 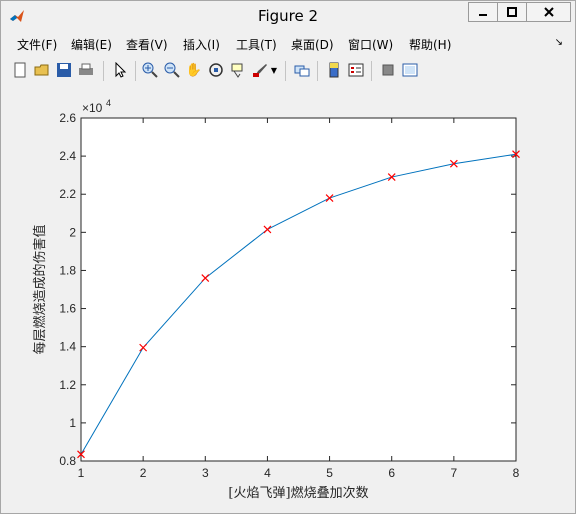 I want to click on open-file-icon, so click(x=42, y=70).